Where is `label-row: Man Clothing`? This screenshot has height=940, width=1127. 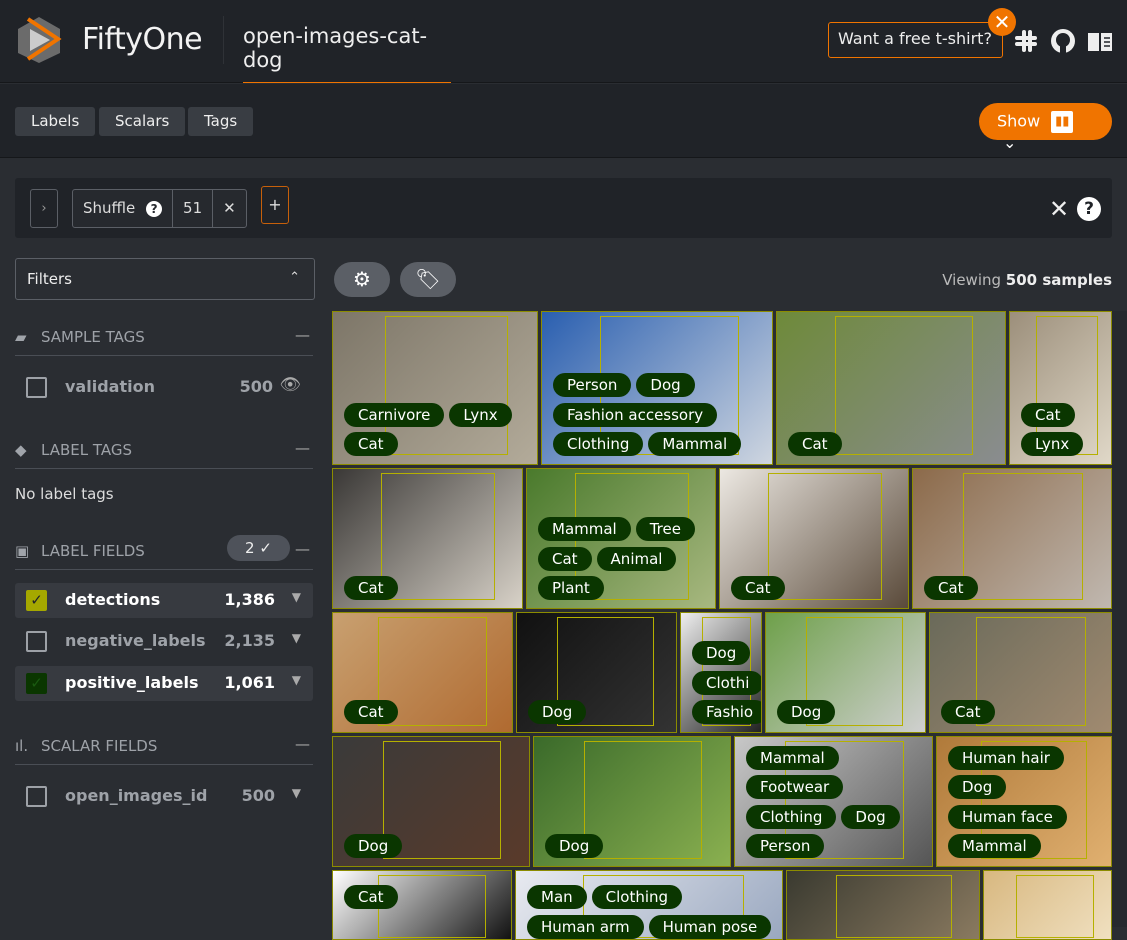
label-row: Man Clothing is located at coordinates (605, 897).